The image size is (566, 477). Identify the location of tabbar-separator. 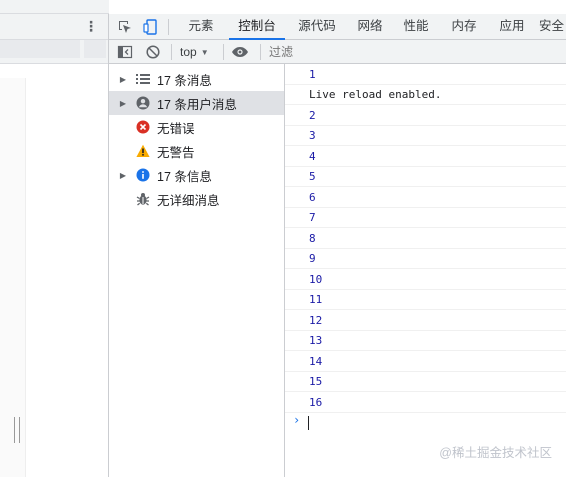
(168, 27).